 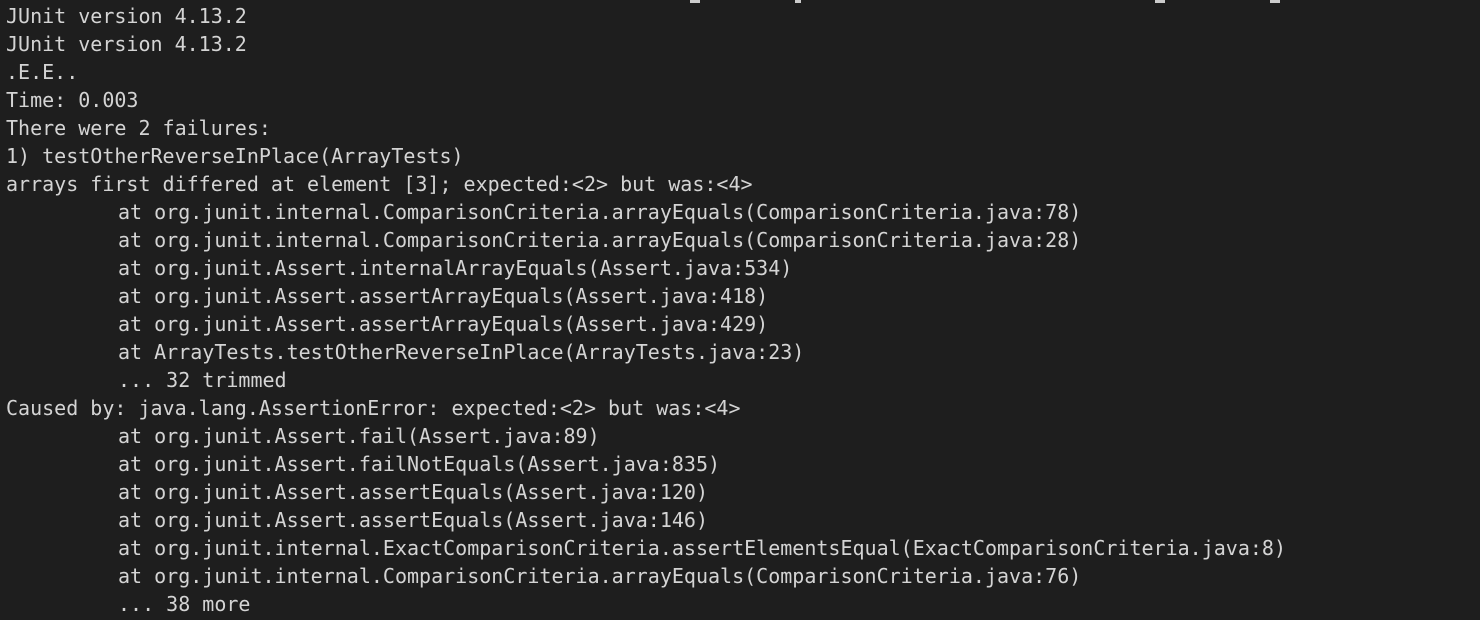 I want to click on terminal-line: There were 2 failures:, so click(x=138, y=128).